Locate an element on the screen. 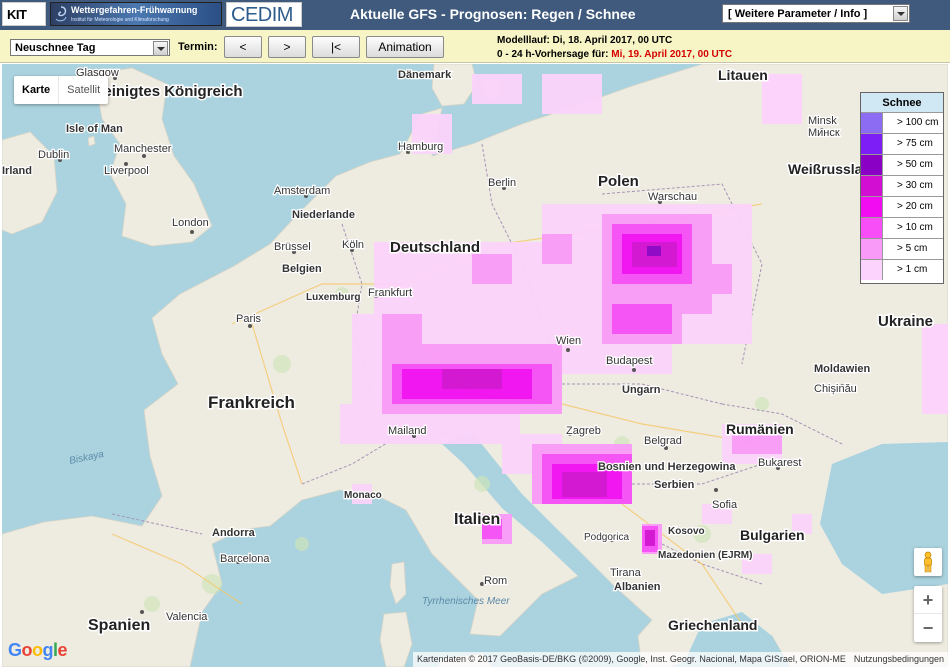 This screenshot has height=667, width=950. sea-label-biscay: Biskaya is located at coordinates (86, 458).